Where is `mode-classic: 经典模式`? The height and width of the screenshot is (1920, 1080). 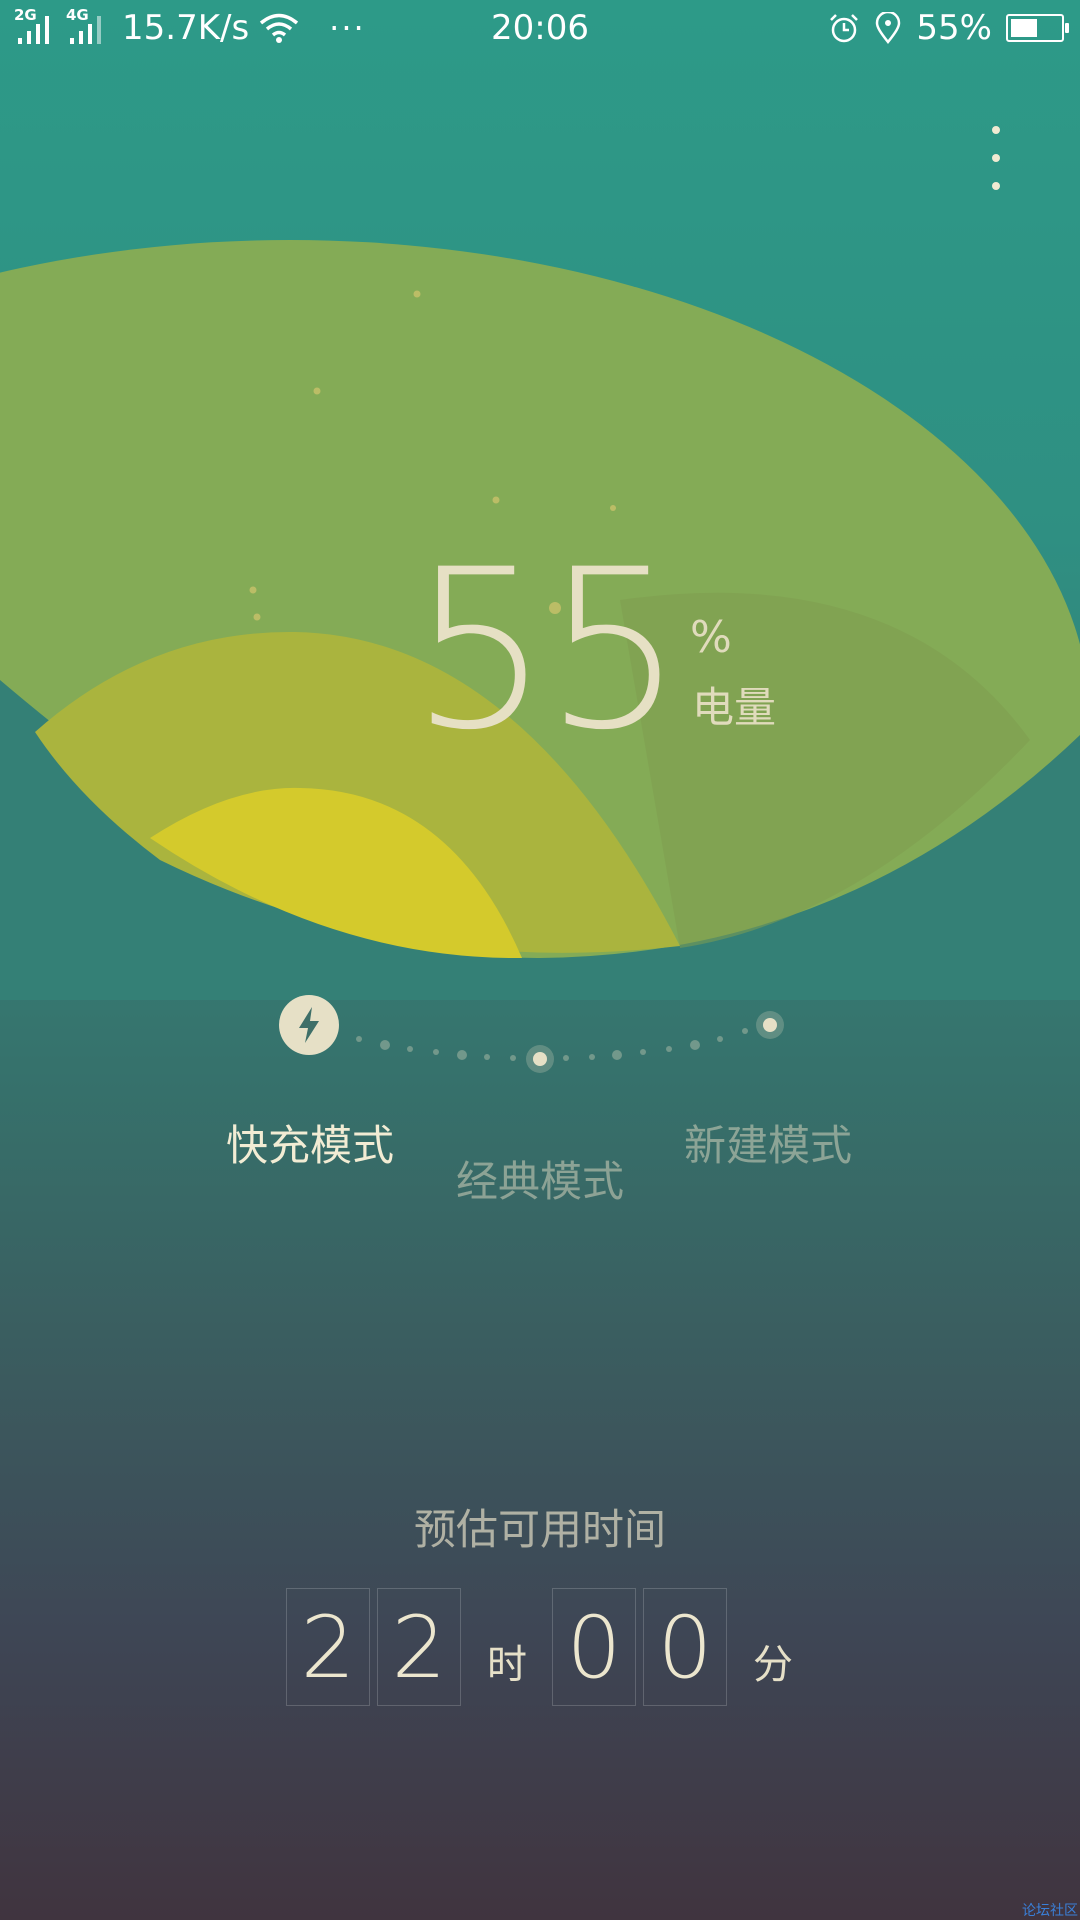 mode-classic: 经典模式 is located at coordinates (540, 1178).